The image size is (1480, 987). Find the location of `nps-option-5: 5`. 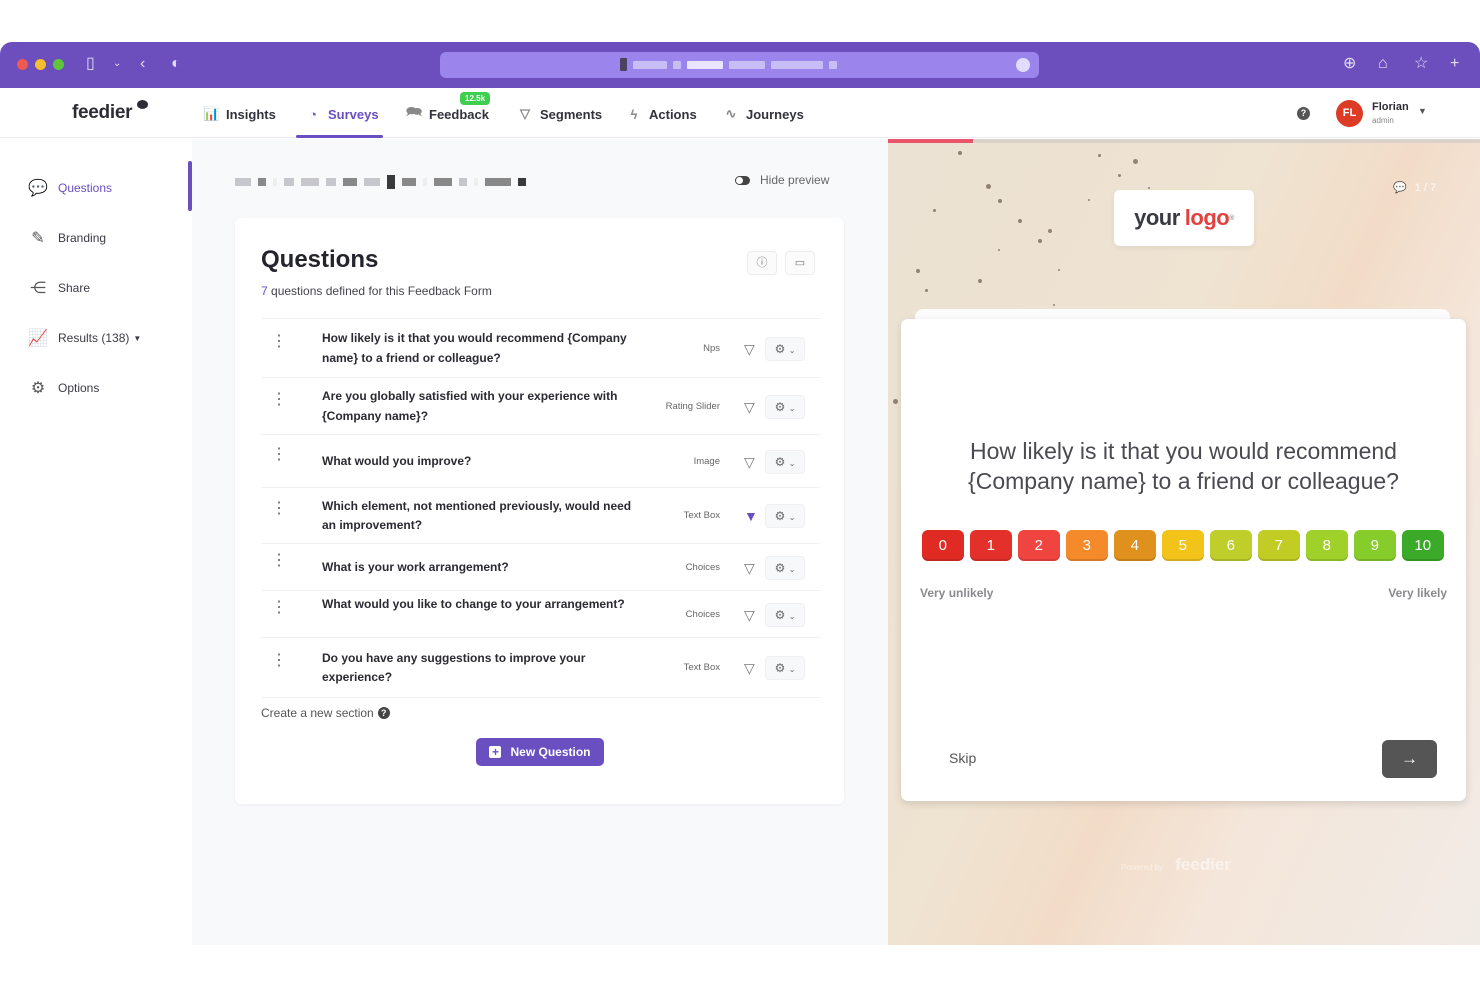

nps-option-5: 5 is located at coordinates (1183, 545).